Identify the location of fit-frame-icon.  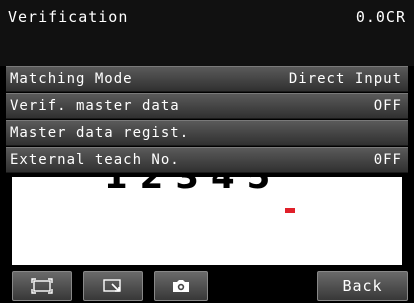
(42, 286).